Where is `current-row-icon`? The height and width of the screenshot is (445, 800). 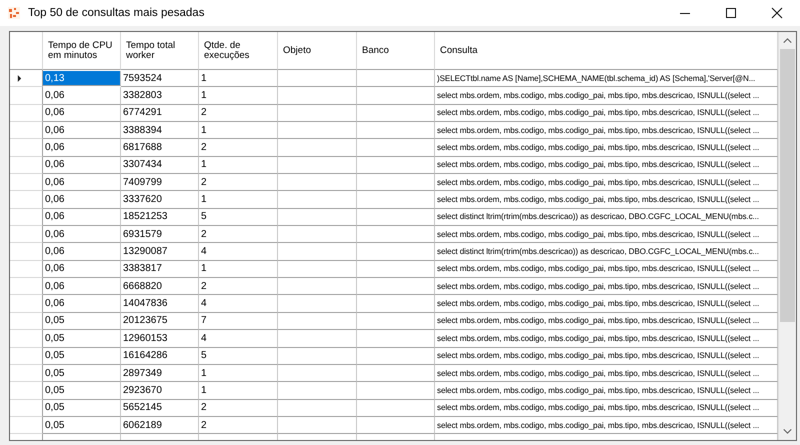
current-row-icon is located at coordinates (19, 78).